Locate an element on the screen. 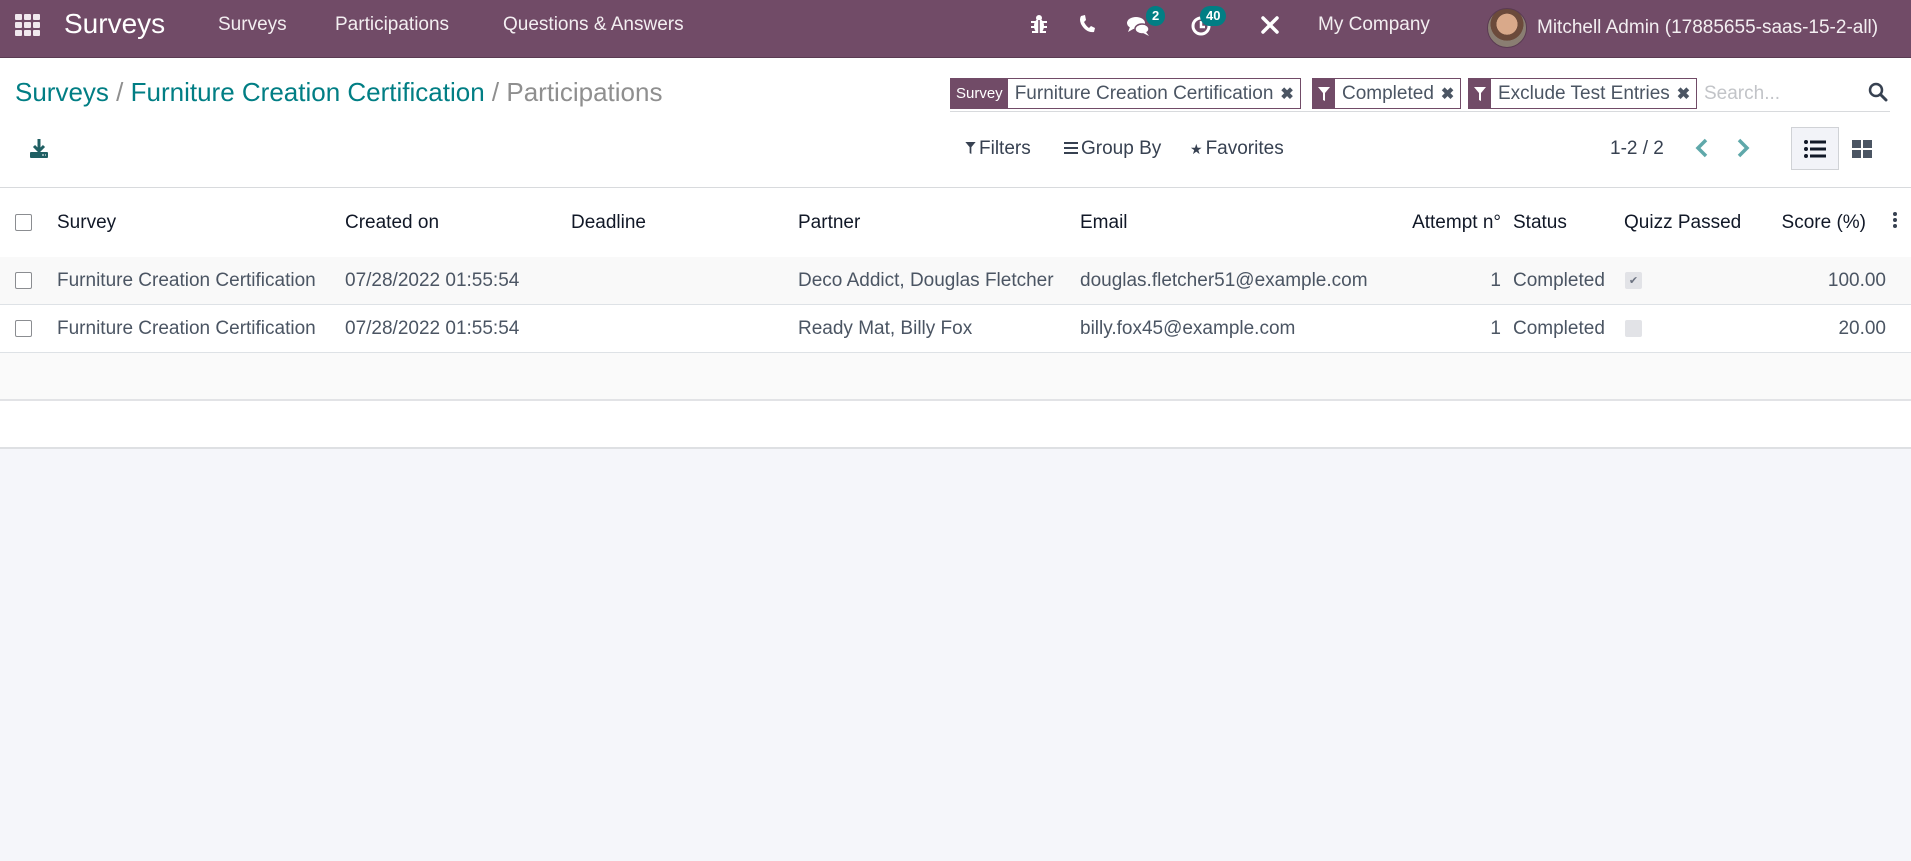 This screenshot has height=861, width=1911. list-view-button is located at coordinates (1815, 148).